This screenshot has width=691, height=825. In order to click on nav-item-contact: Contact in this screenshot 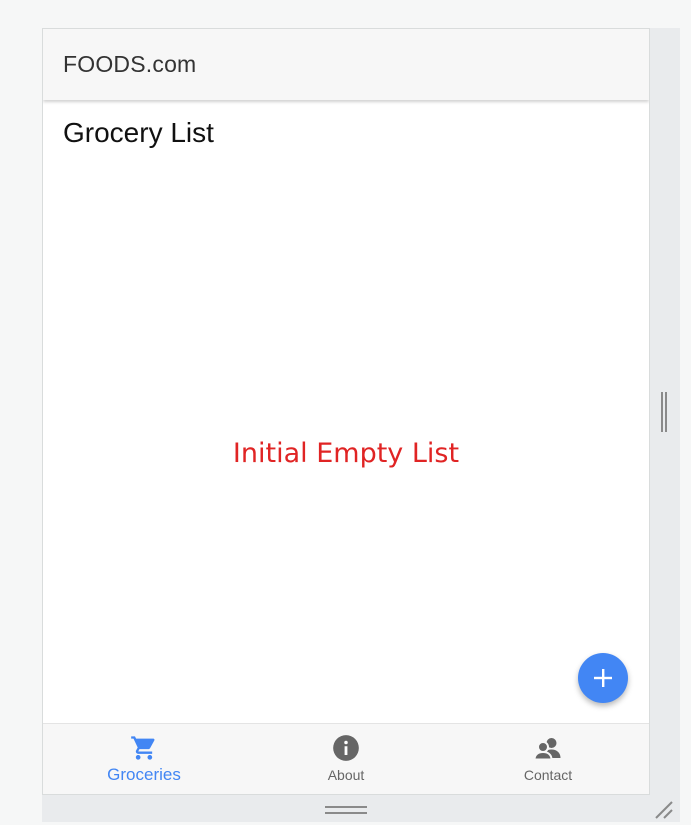, I will do `click(548, 759)`.